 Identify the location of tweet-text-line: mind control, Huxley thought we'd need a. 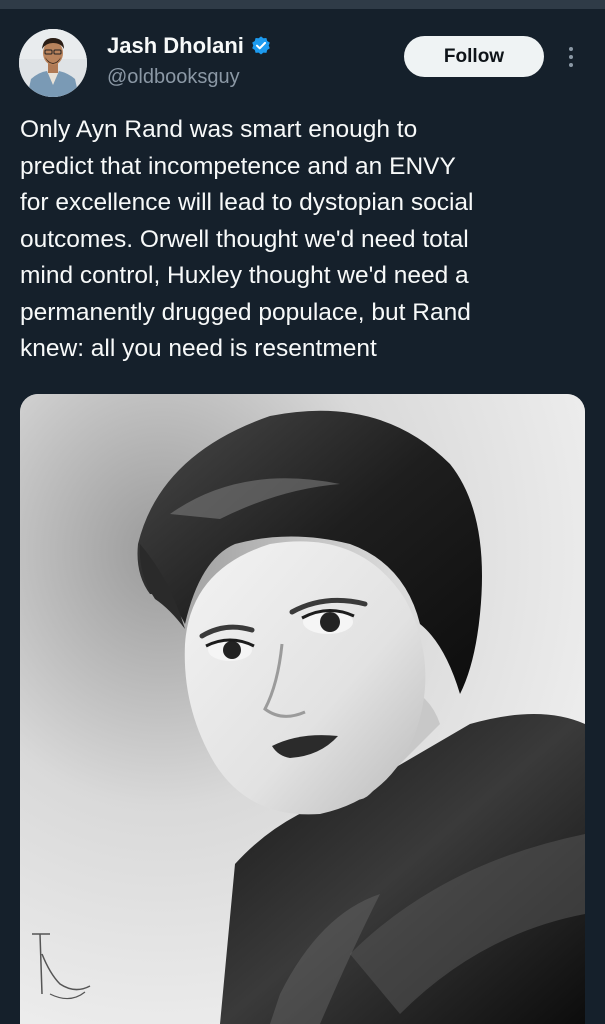
(244, 275).